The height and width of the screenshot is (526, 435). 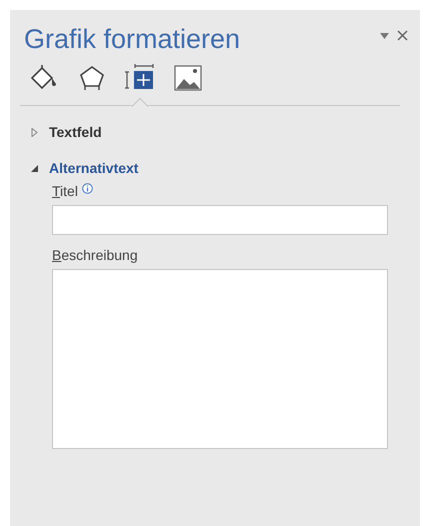 What do you see at coordinates (220, 220) in the screenshot?
I see `input-field` at bounding box center [220, 220].